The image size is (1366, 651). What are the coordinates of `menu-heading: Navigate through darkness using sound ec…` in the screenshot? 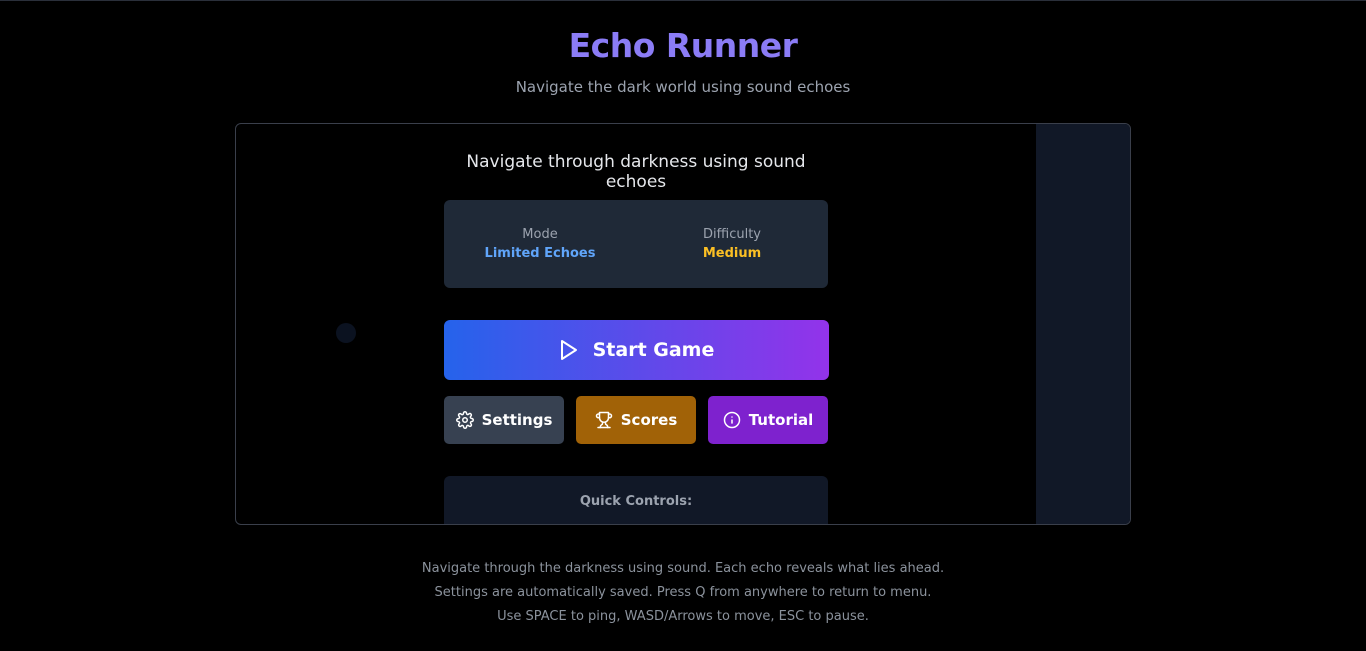 It's located at (636, 172).